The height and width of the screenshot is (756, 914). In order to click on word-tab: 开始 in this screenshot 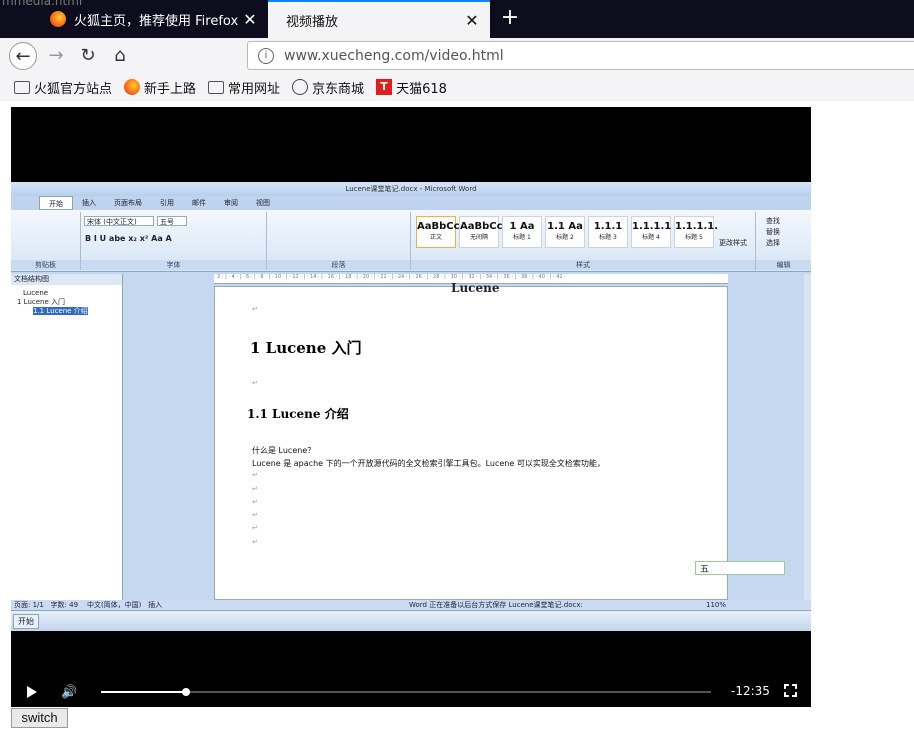, I will do `click(56, 203)`.